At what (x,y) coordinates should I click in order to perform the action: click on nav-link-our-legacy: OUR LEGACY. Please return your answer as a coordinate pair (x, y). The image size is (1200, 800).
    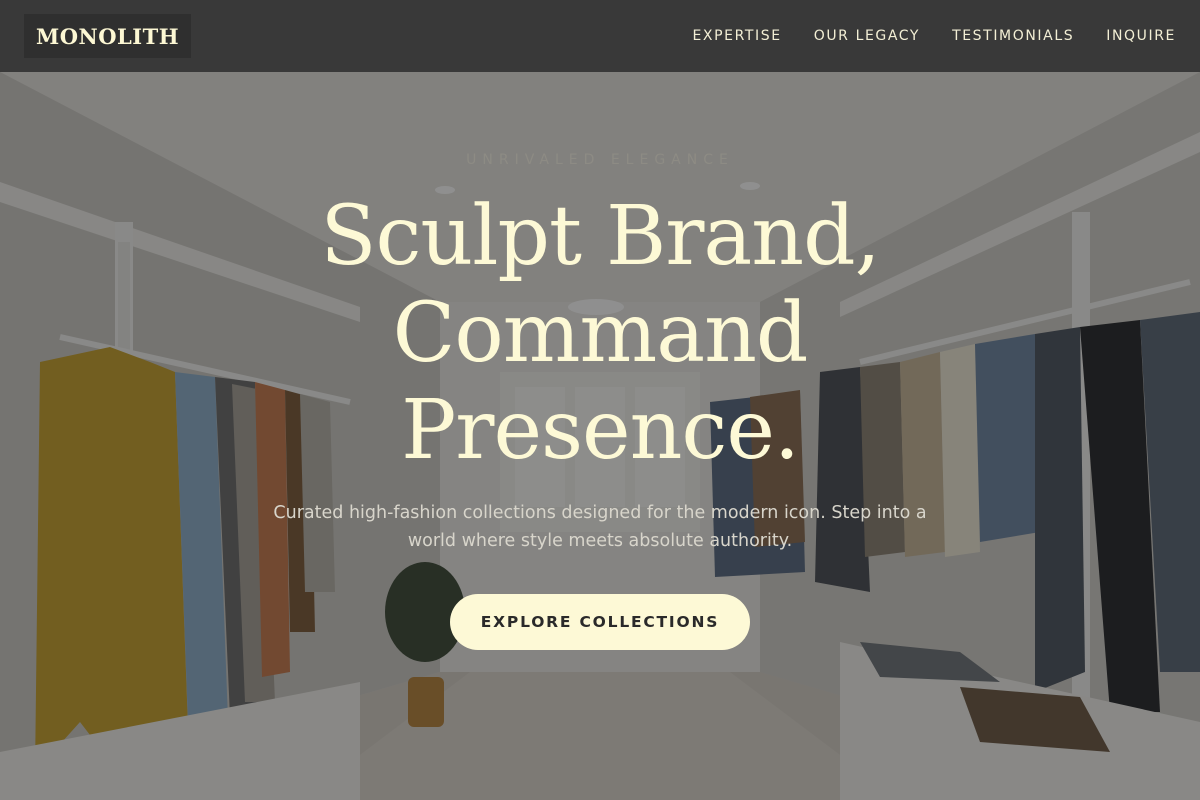
    Looking at the image, I should click on (867, 36).